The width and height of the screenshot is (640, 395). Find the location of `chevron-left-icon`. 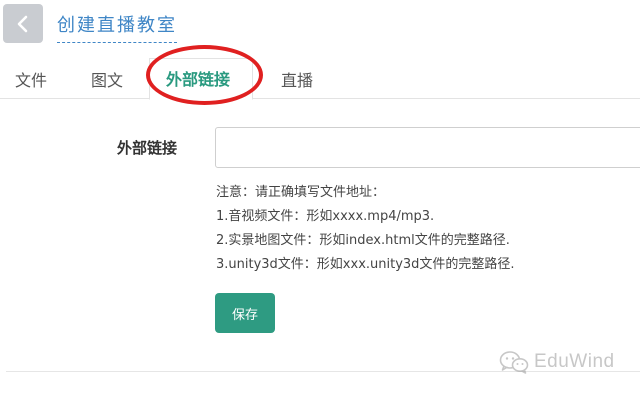

chevron-left-icon is located at coordinates (22, 23).